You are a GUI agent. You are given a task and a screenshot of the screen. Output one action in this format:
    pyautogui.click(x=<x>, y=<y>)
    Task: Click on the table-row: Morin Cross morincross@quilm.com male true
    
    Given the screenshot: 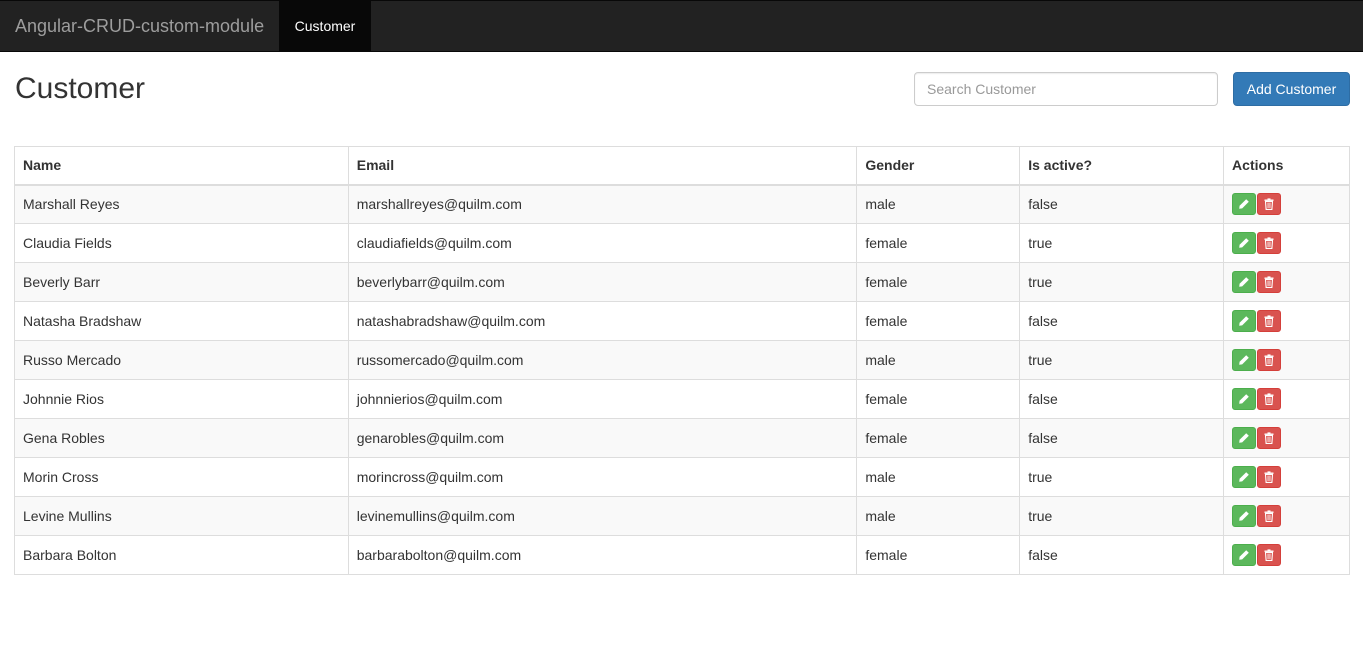 What is the action you would take?
    pyautogui.click(x=682, y=477)
    